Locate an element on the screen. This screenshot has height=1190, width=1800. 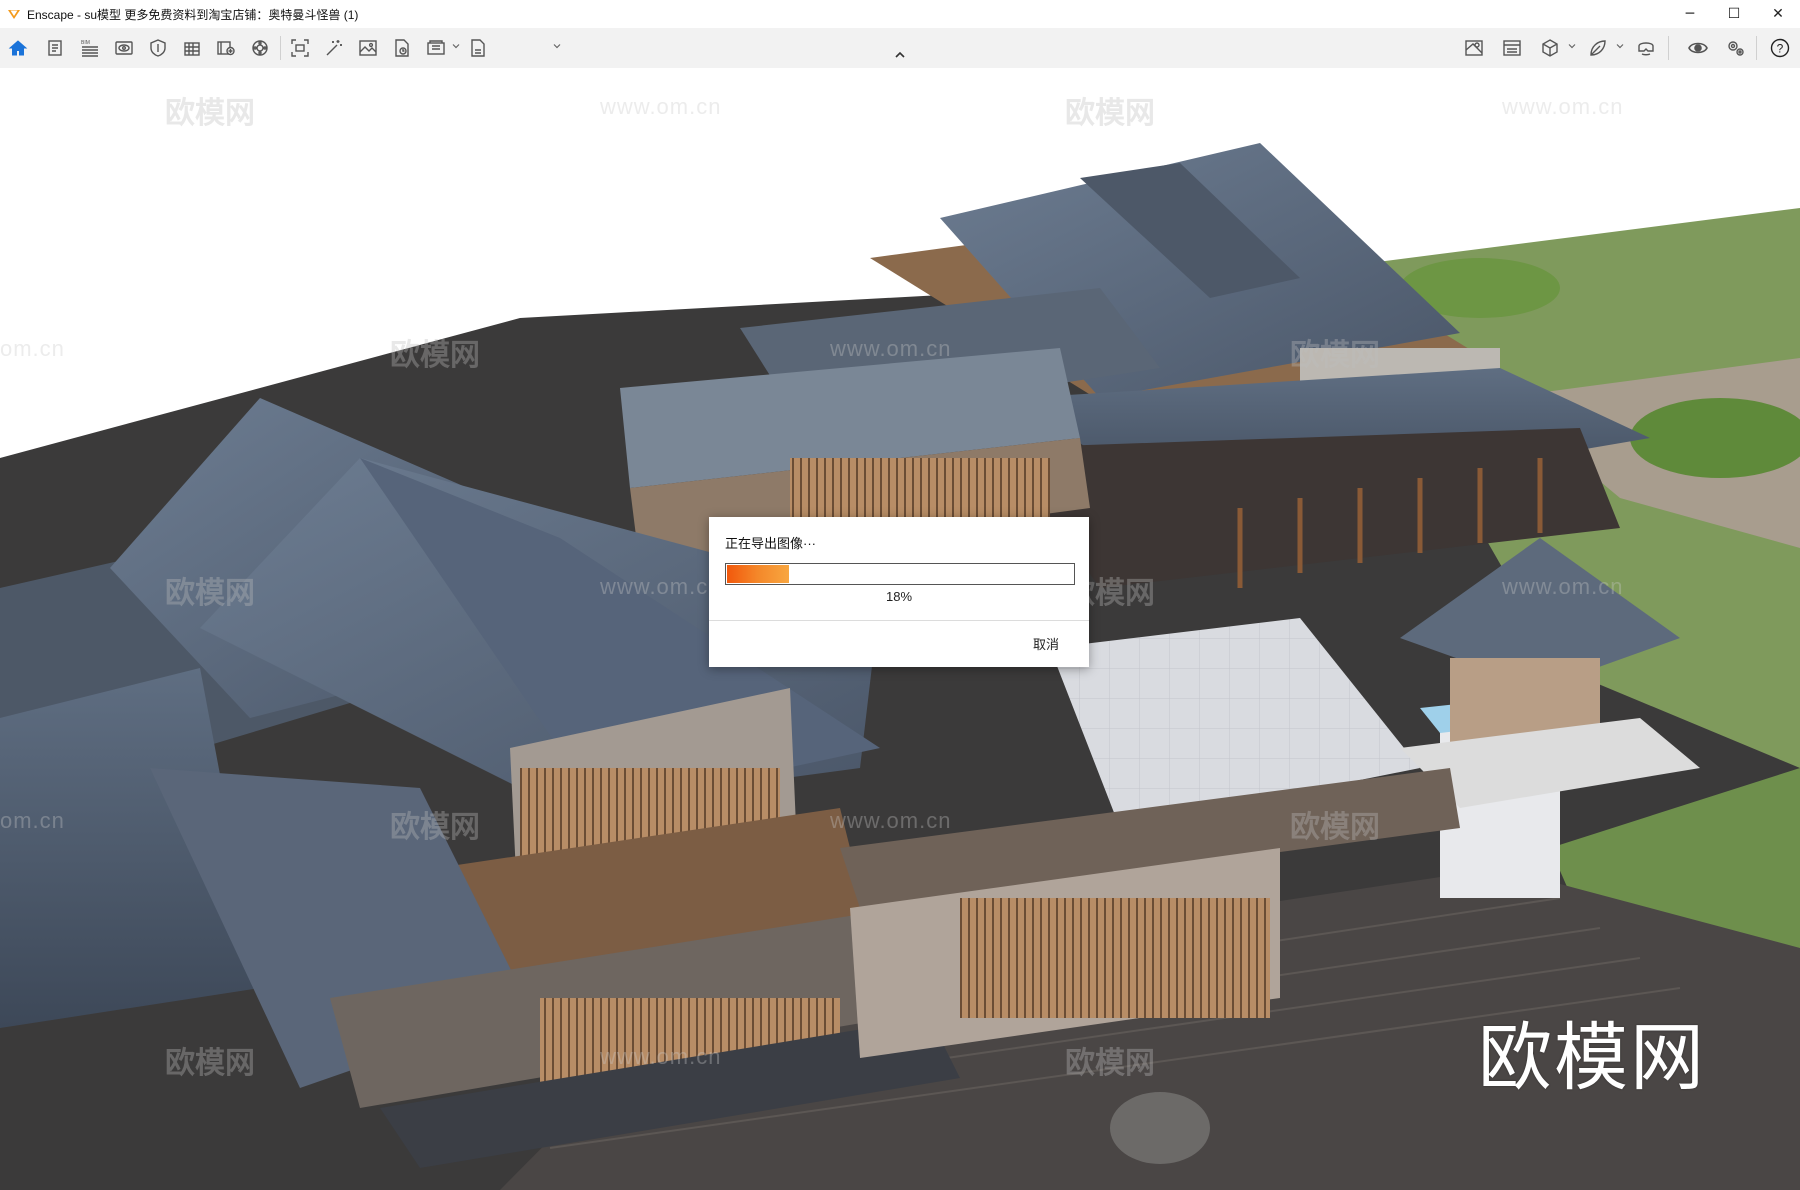
main-toolbar: BIM ? is located at coordinates (900, 48).